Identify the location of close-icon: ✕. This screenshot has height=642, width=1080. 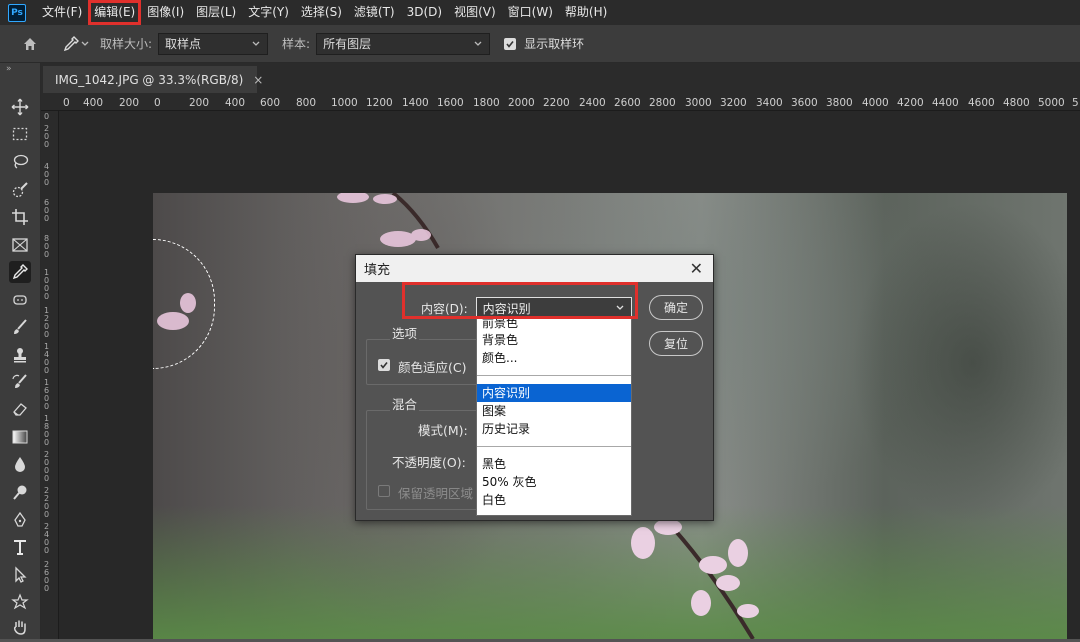
(696, 268).